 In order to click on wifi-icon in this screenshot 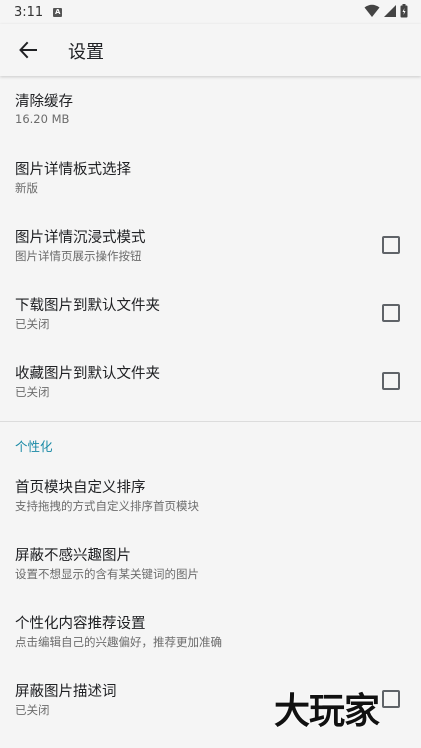, I will do `click(372, 10)`.